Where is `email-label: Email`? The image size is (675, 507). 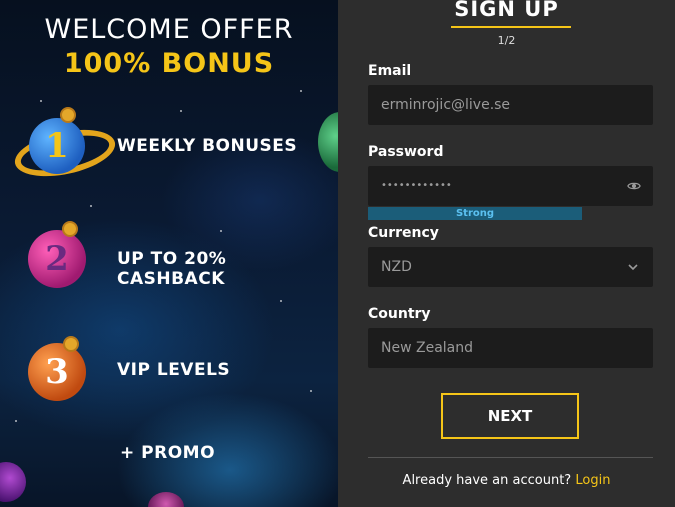 email-label: Email is located at coordinates (390, 71).